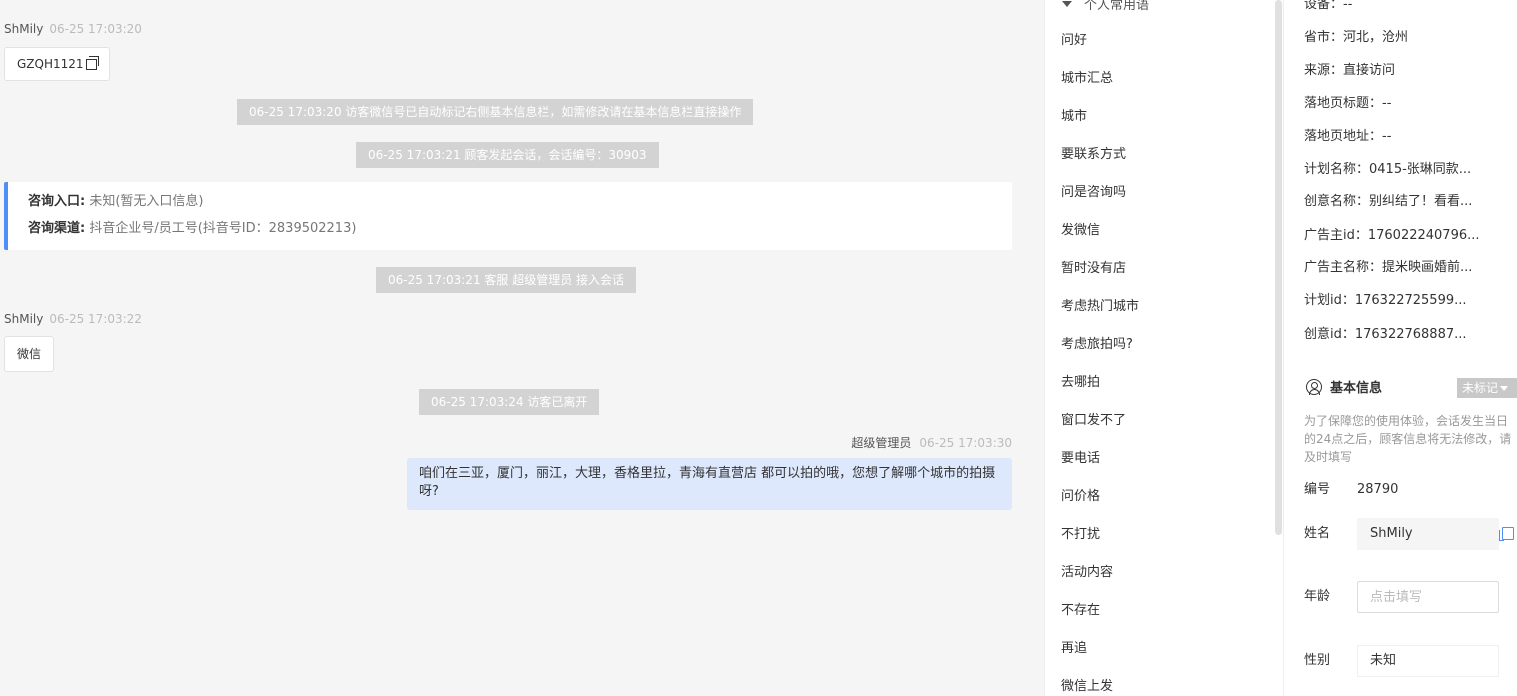 Image resolution: width=1517 pixels, height=696 pixels. I want to click on age-input, so click(1428, 597).